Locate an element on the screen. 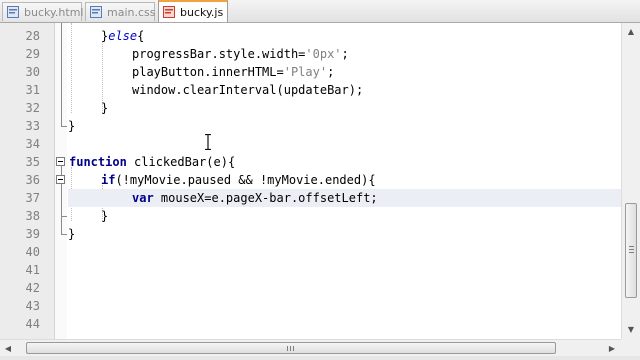 This screenshot has height=360, width=640. code-line: 39 } is located at coordinates (310, 234).